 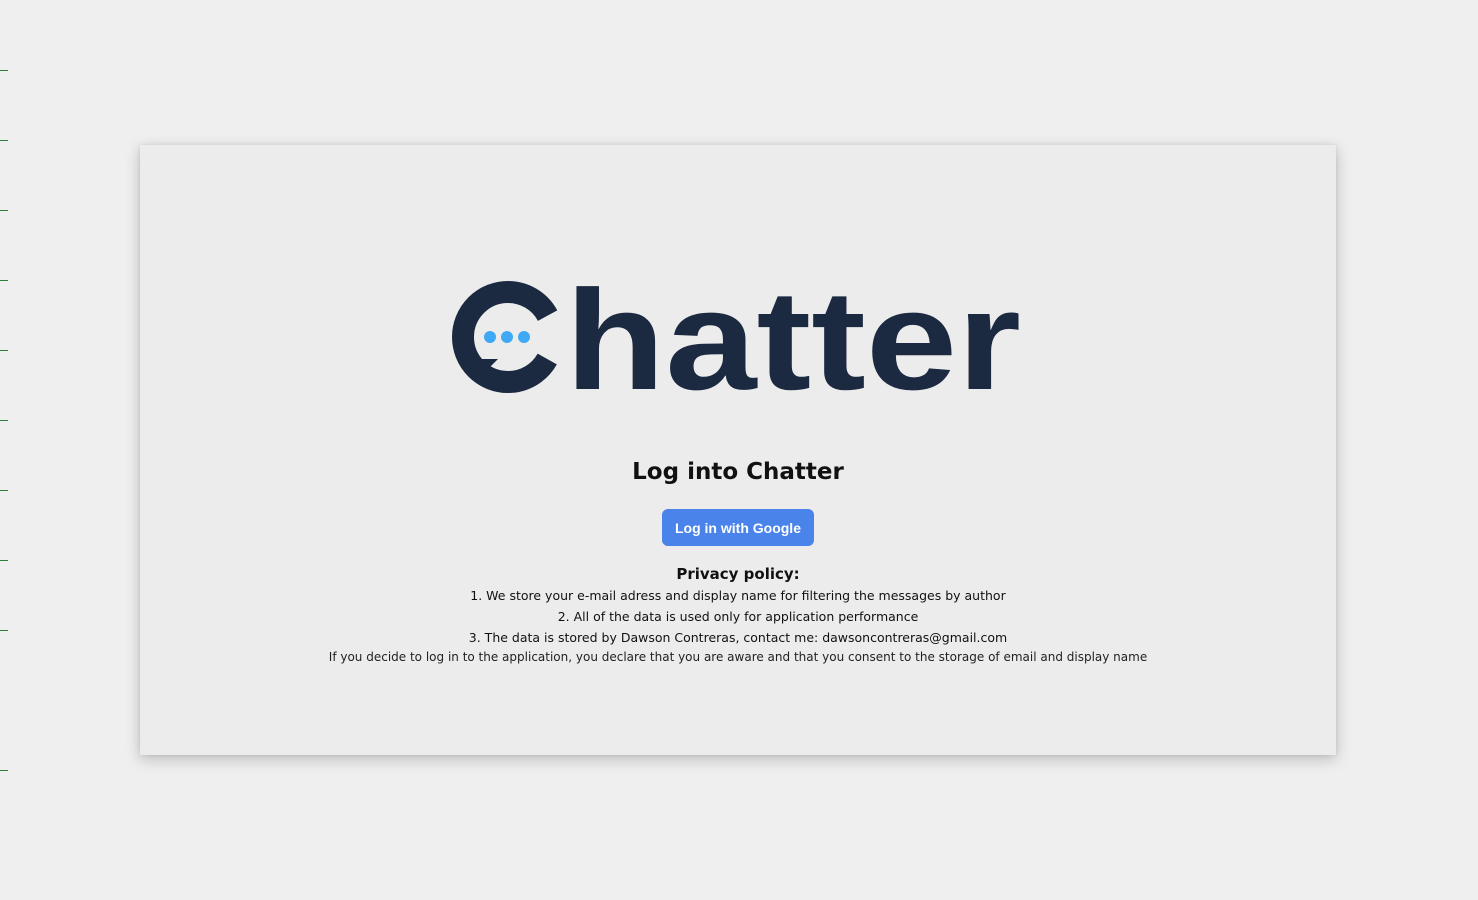 I want to click on chatter-logo: hatter, so click(x=738, y=338).